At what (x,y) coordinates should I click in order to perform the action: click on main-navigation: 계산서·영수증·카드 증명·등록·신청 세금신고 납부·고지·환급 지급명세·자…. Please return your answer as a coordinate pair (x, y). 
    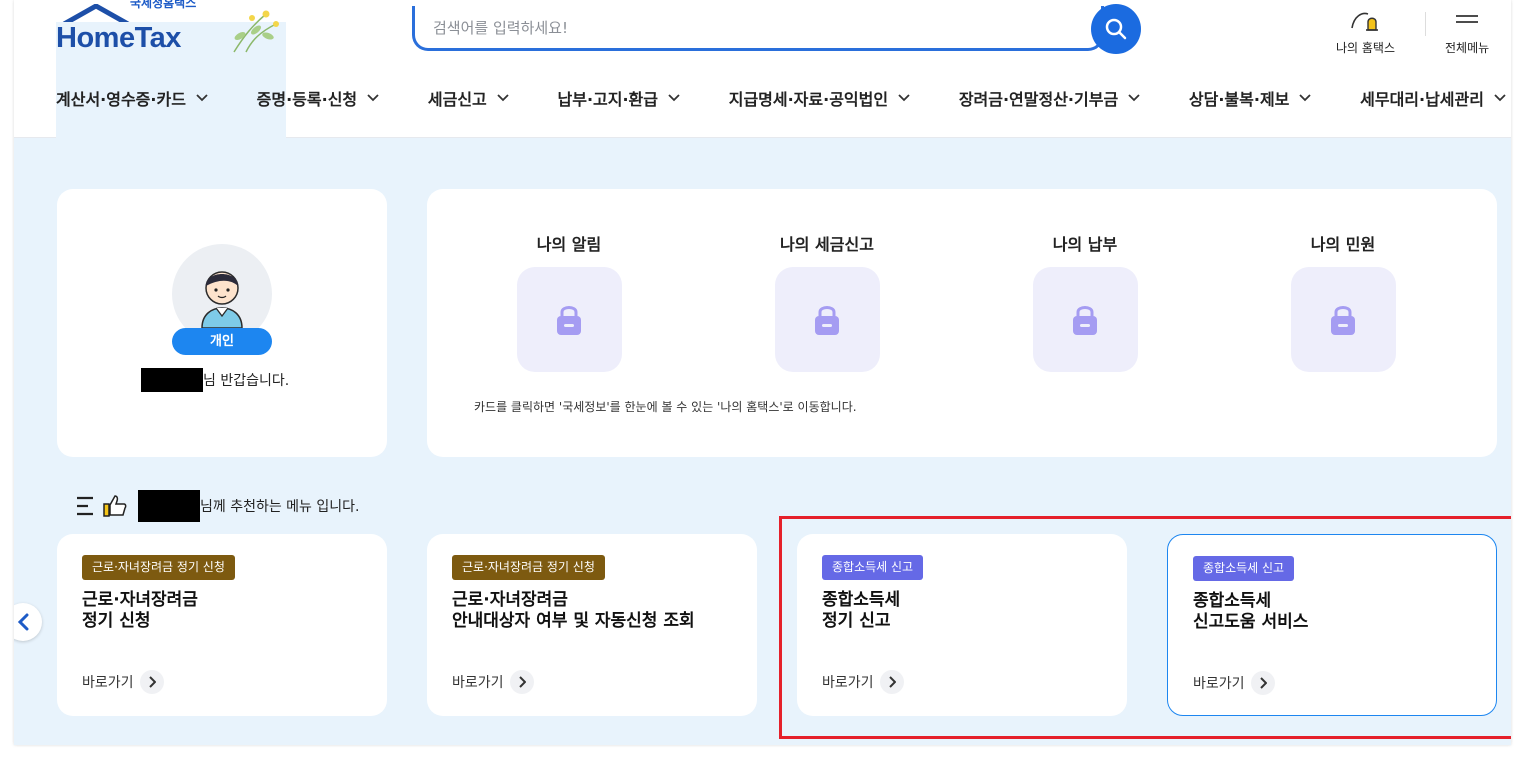
    Looking at the image, I should click on (781, 98).